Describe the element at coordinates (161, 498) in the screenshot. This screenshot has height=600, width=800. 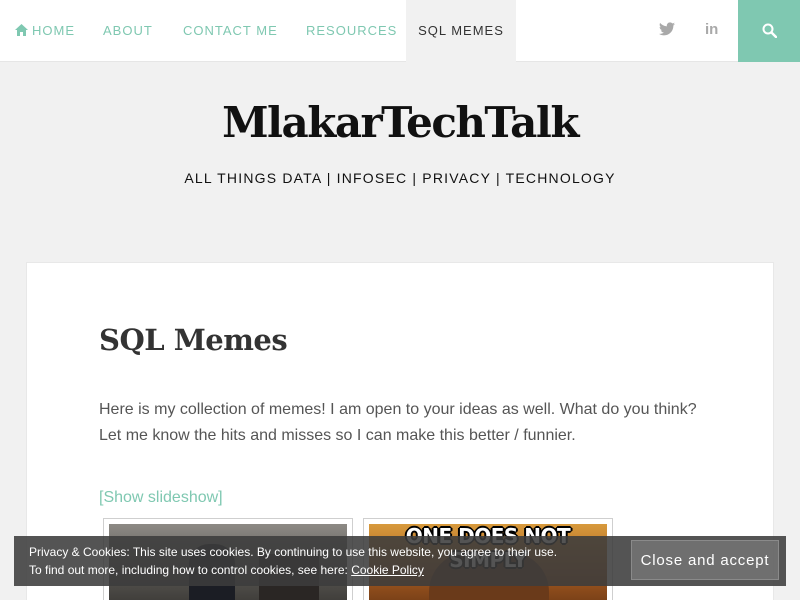
I see `show-slideshow-link: [Show slideshow]` at that location.